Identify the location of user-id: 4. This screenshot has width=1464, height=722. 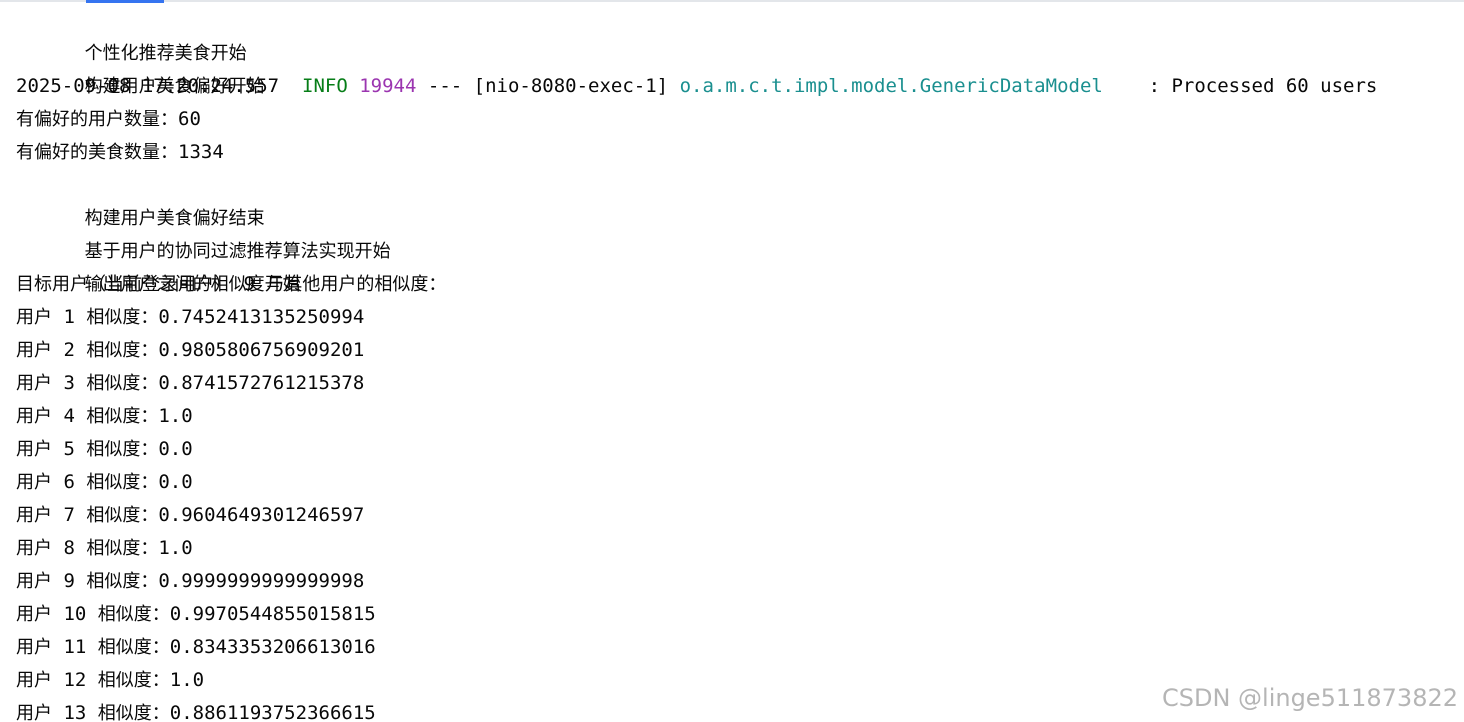
(69, 416).